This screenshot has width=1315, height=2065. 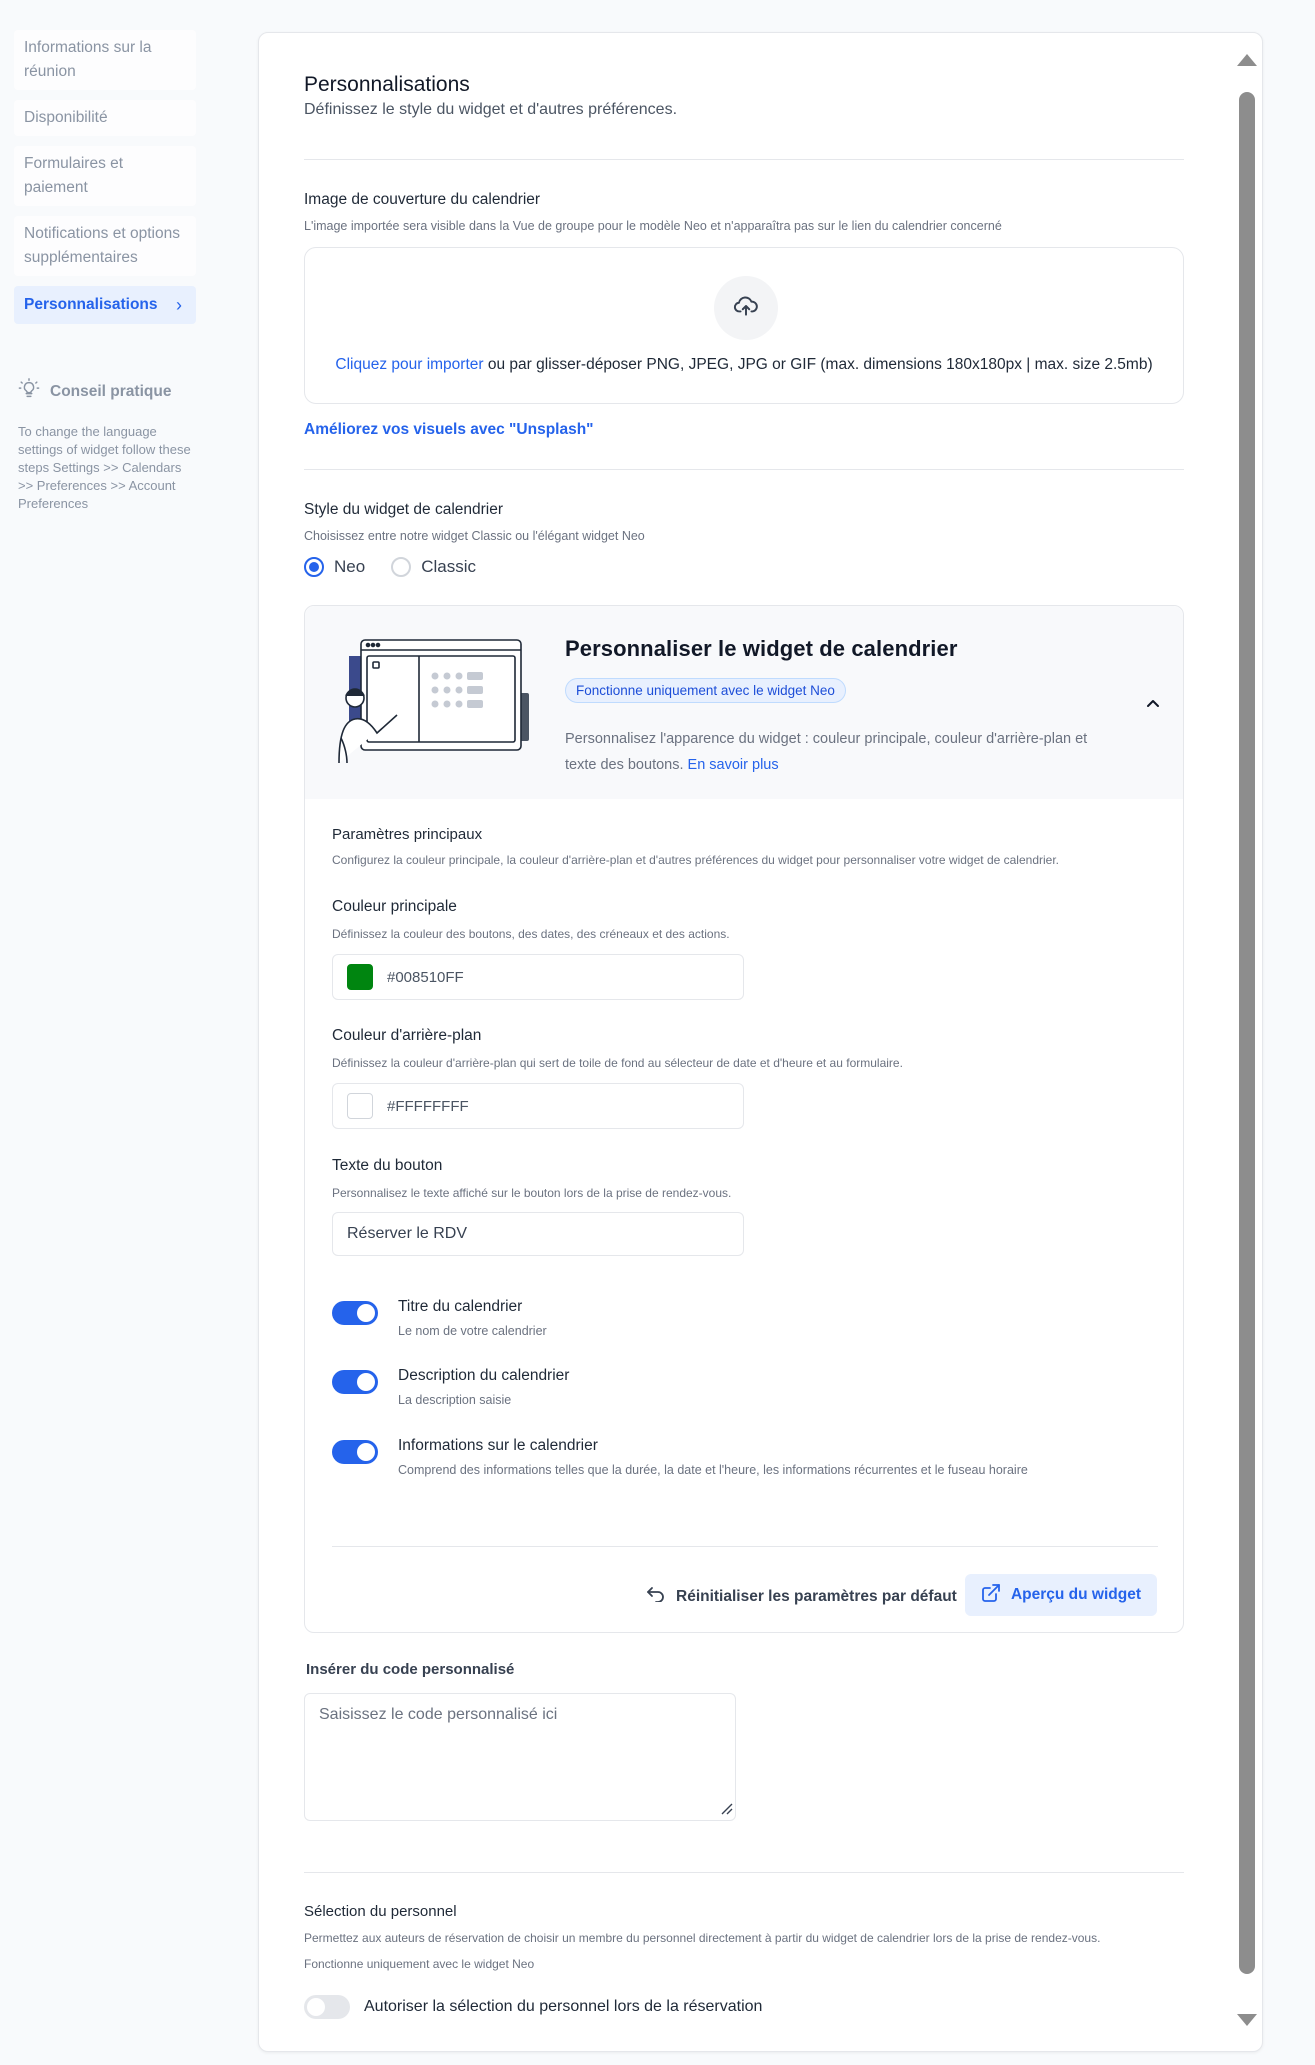 What do you see at coordinates (105, 176) in the screenshot?
I see `sidebar-item-forms-payment: Formulaires et paiement` at bounding box center [105, 176].